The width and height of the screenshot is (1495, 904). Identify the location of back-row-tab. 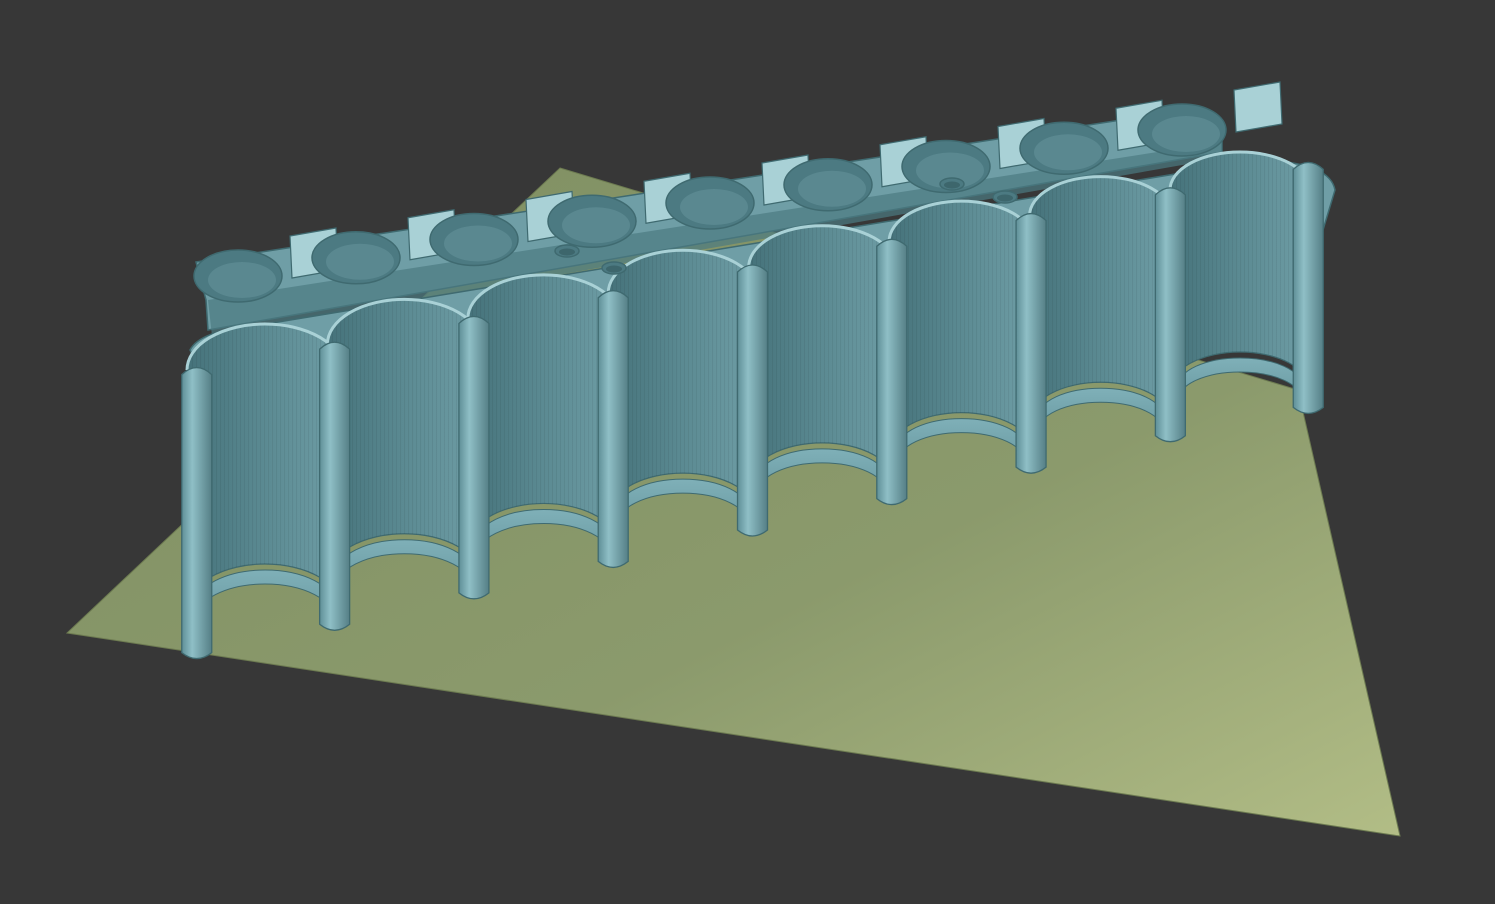
(1258, 107).